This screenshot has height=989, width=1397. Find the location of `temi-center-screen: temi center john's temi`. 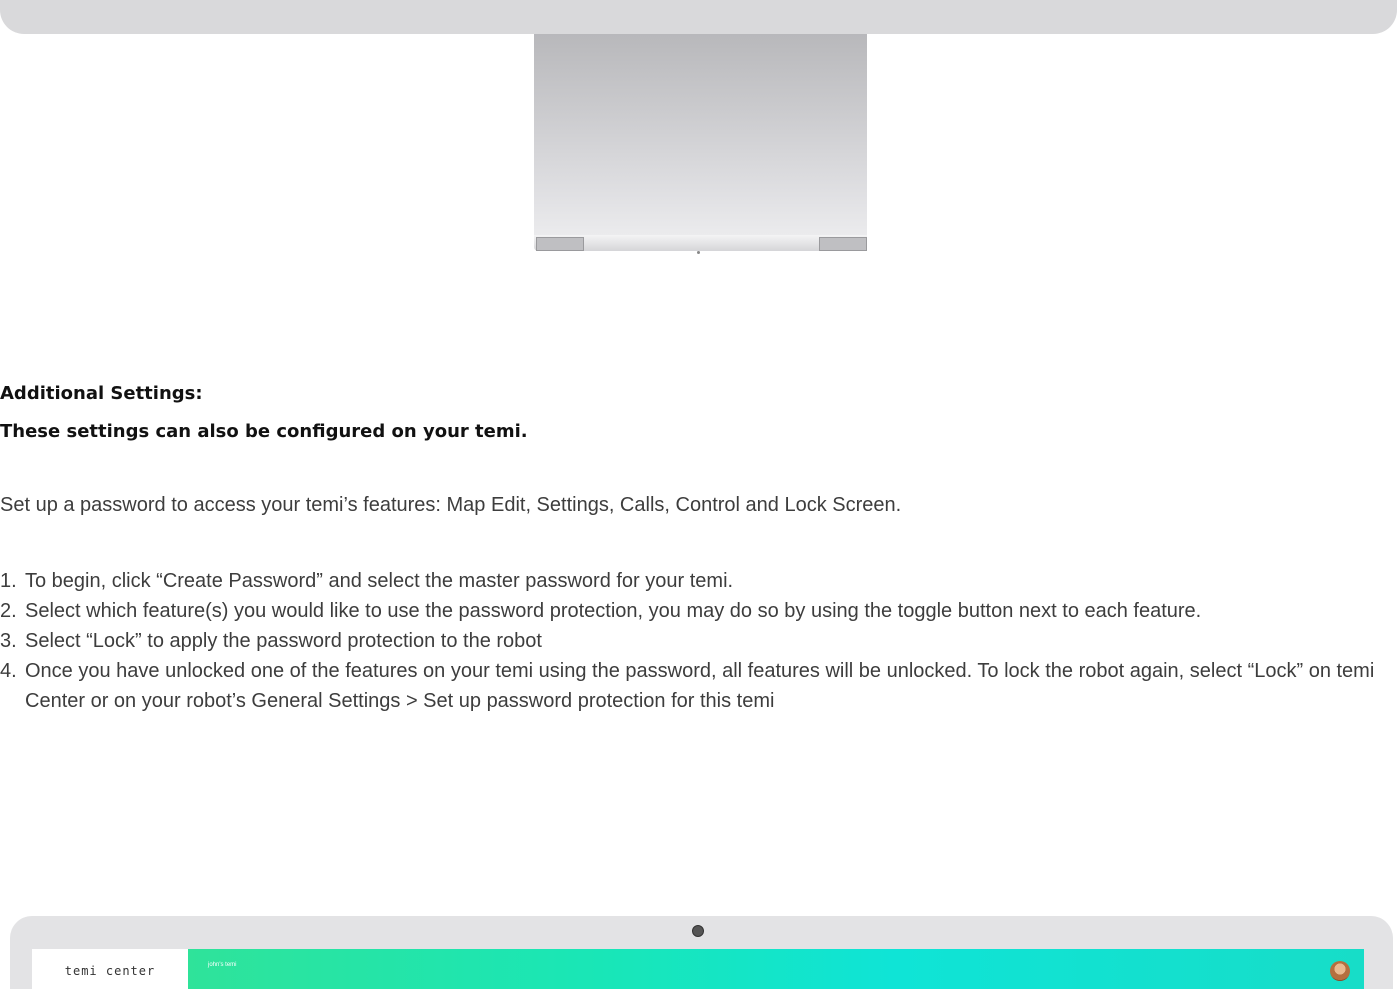

temi-center-screen: temi center john's temi is located at coordinates (698, 969).